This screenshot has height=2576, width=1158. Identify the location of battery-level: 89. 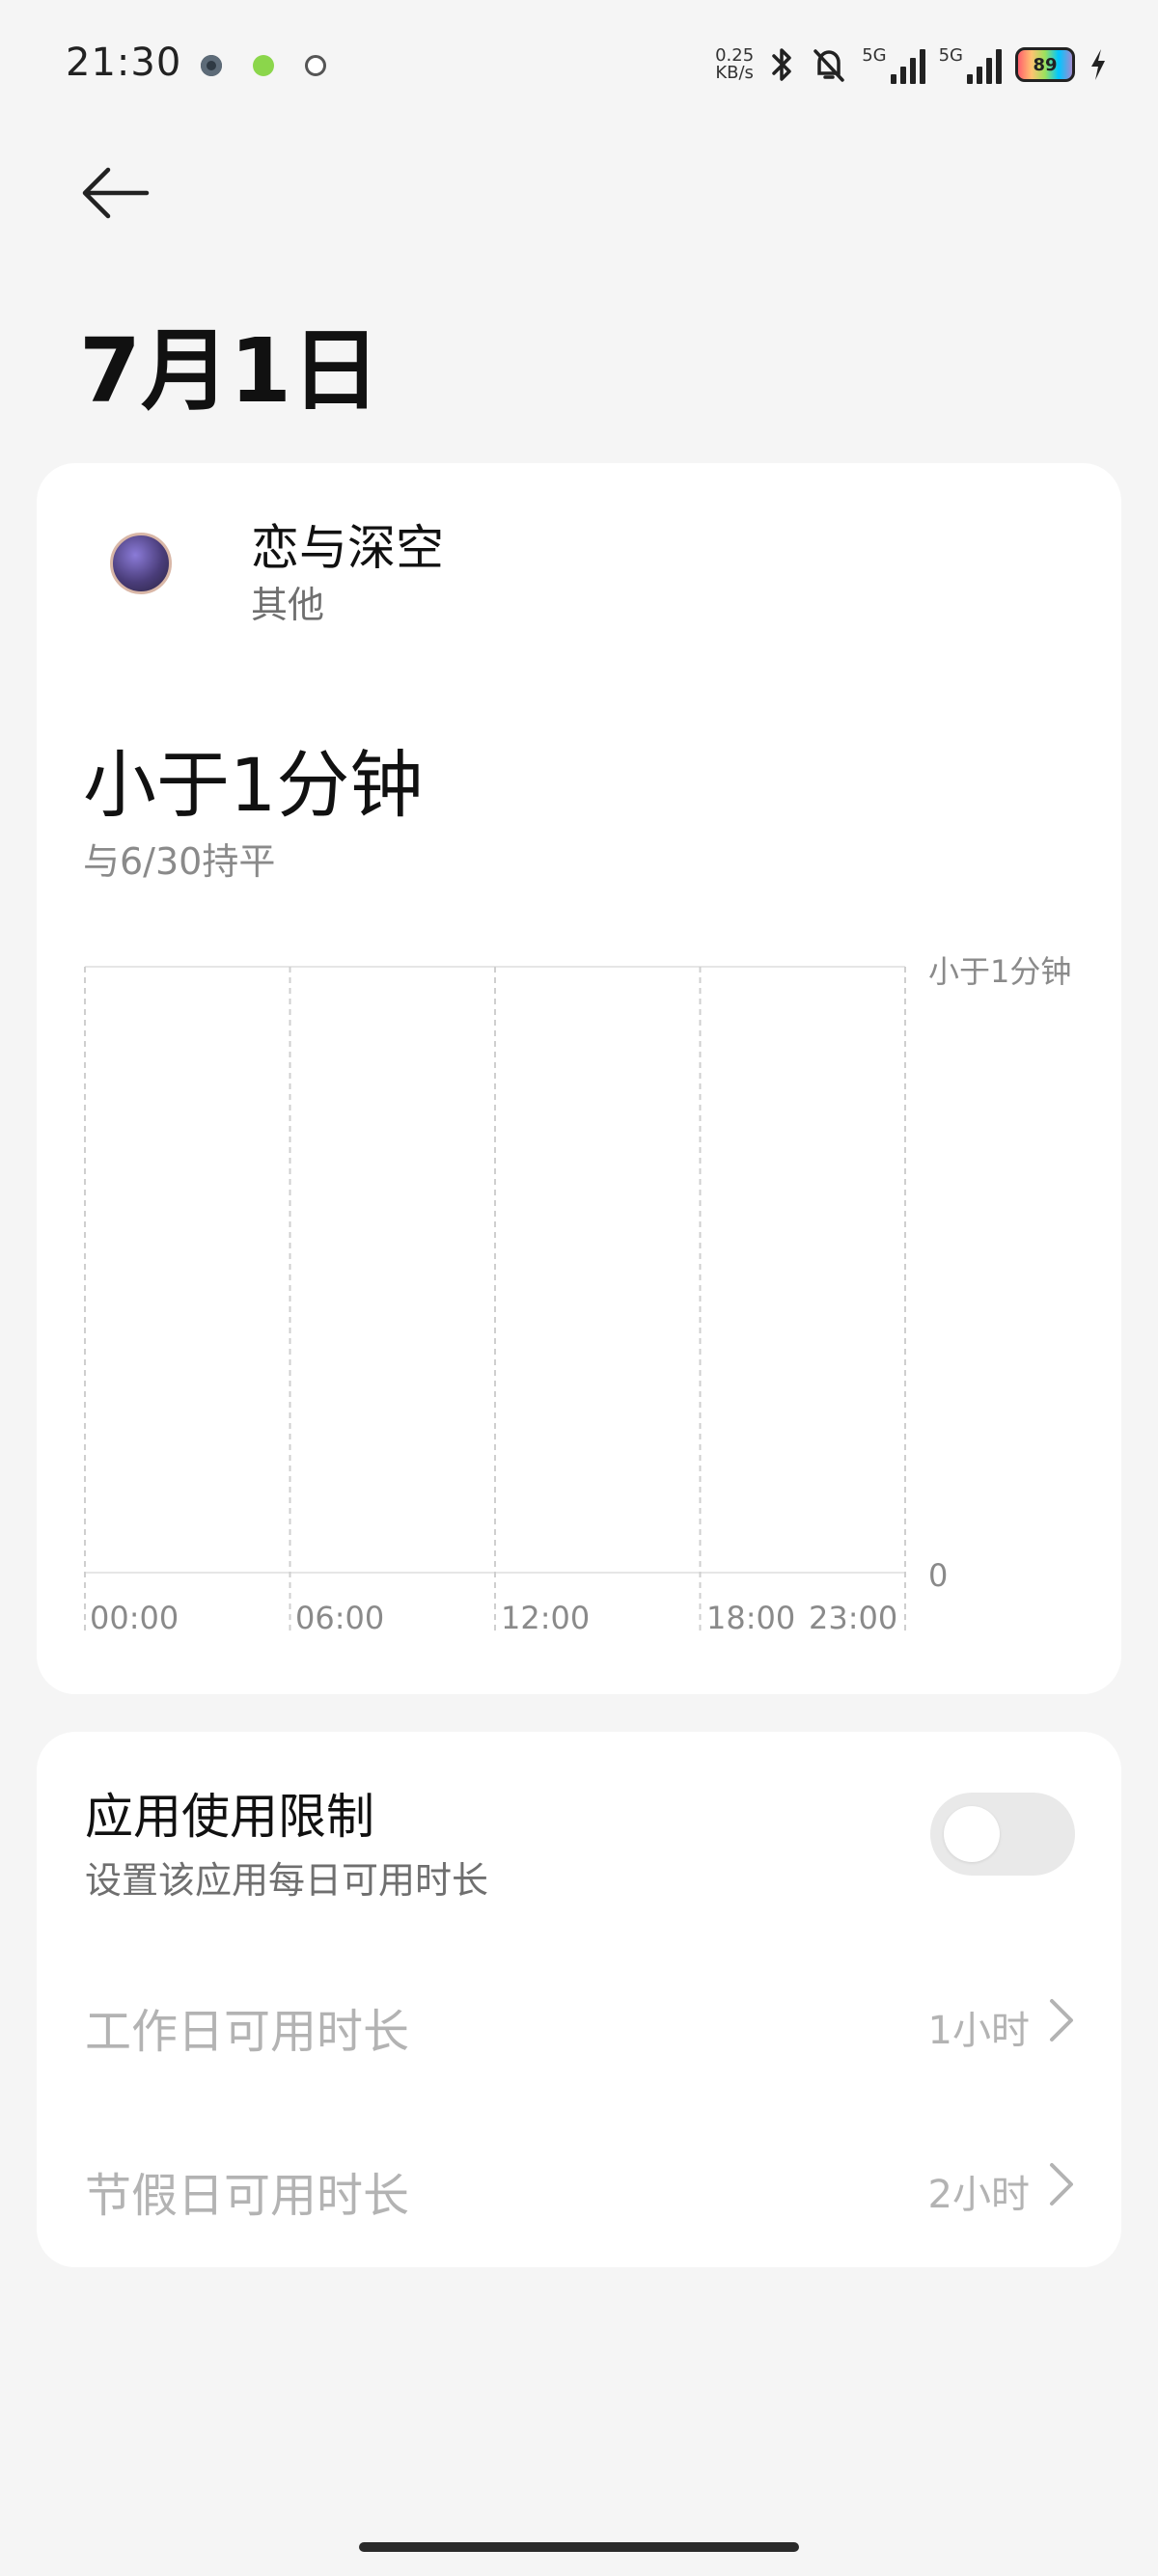
(1045, 64).